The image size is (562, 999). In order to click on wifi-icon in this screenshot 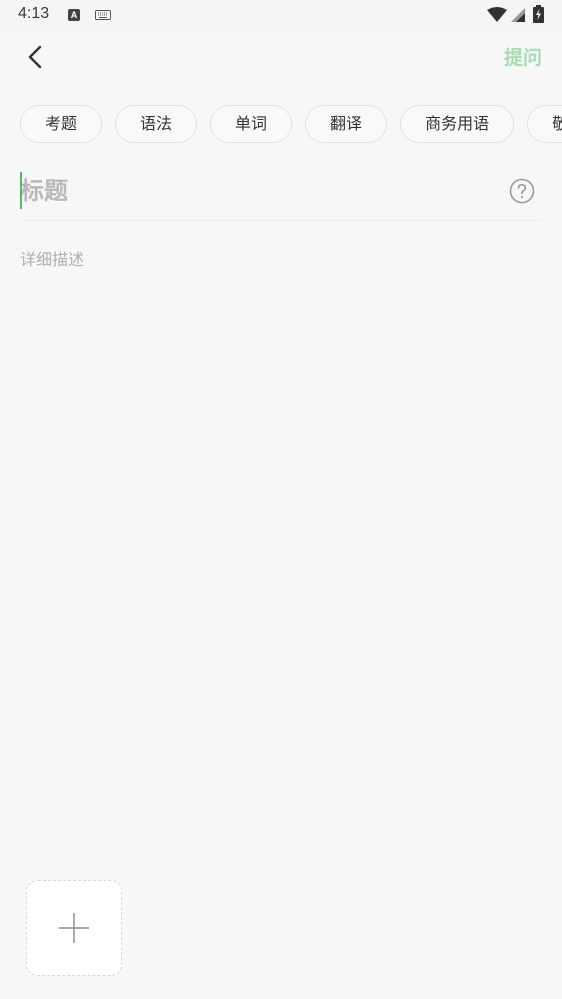, I will do `click(497, 14)`.